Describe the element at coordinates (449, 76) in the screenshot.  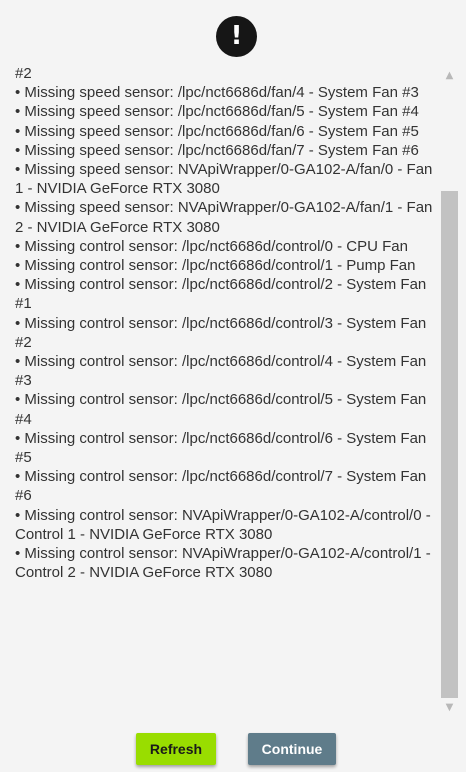
I see `scroll-up-arrow-icon: ▲` at that location.